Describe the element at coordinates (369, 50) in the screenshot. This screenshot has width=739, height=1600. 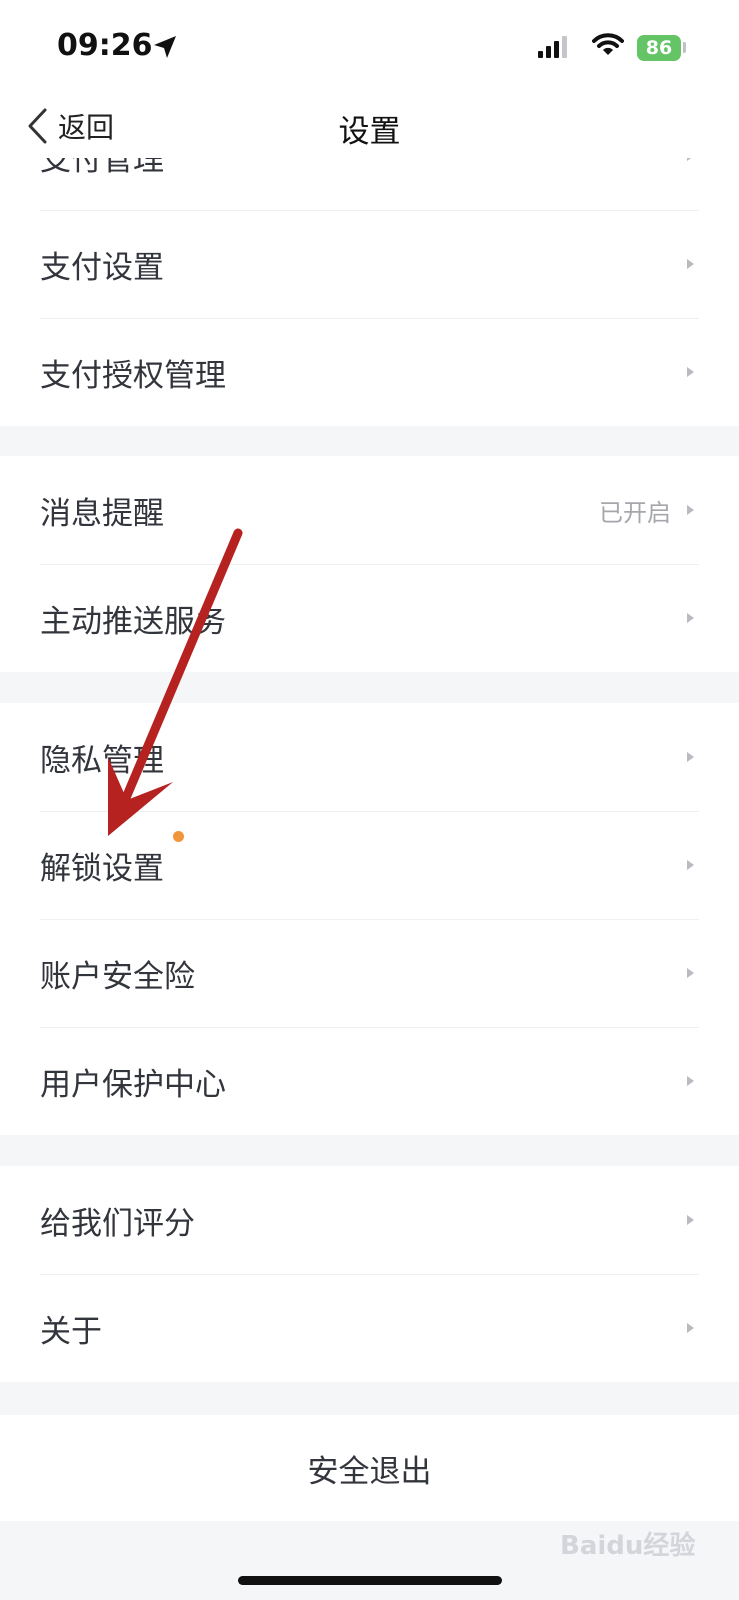
I see `status-bar: 09:26 86` at that location.